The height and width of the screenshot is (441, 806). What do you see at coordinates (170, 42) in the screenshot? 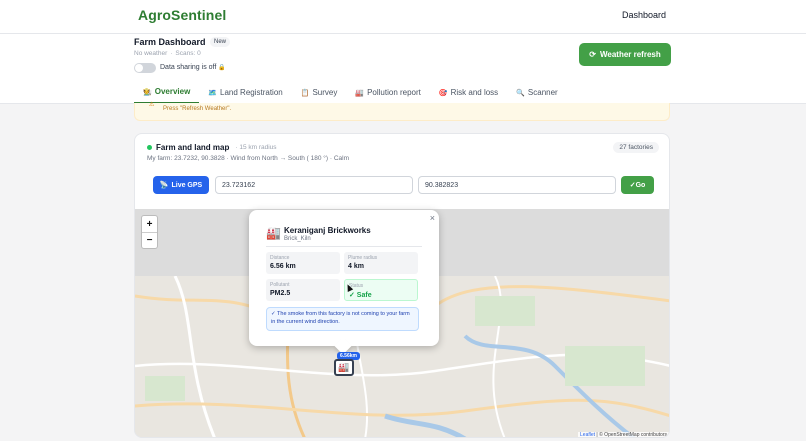
I see `page-title: Farm Dashboard` at bounding box center [170, 42].